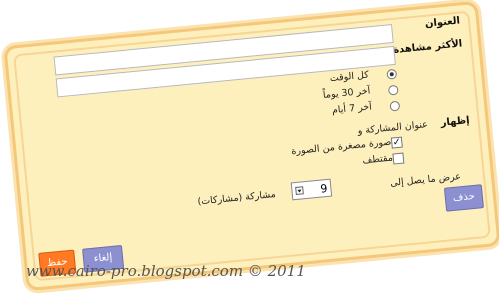 This screenshot has width=499, height=305. Describe the element at coordinates (166, 271) in the screenshot. I see `watermark-text: www.cairo-pro.blogspot.com © 2011` at that location.